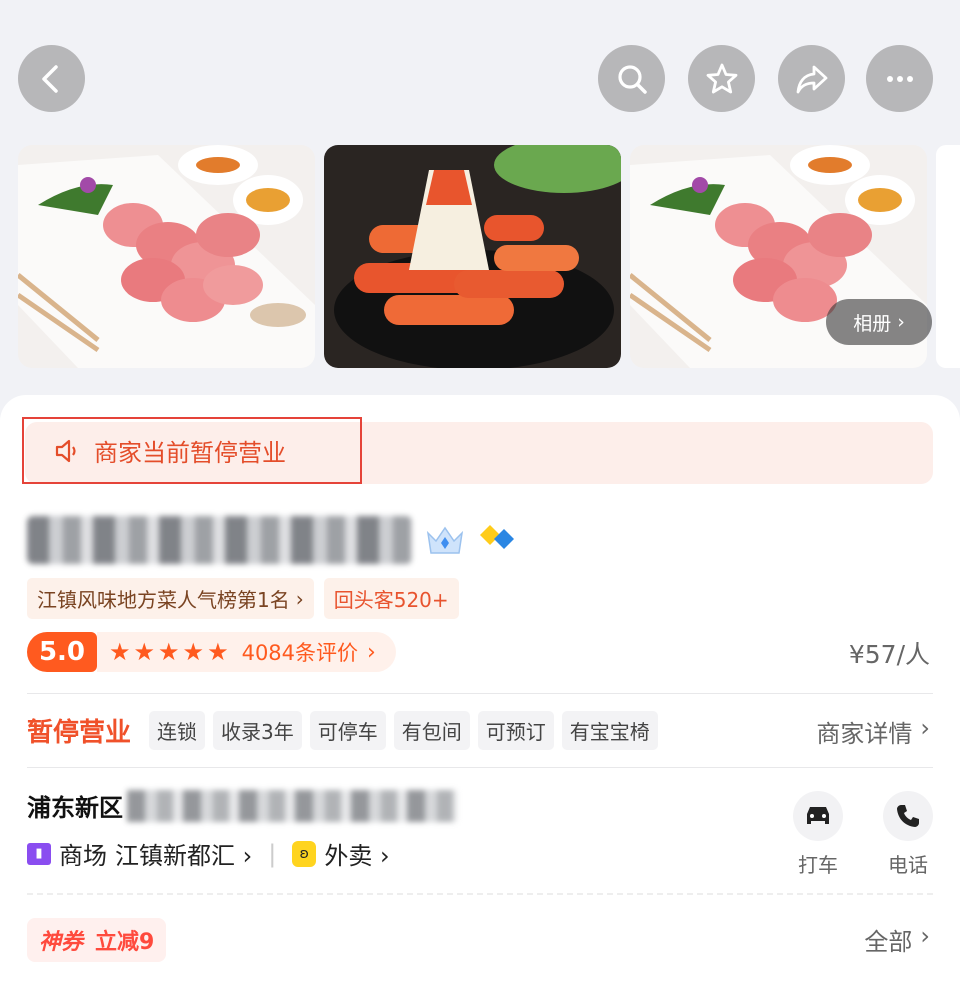  I want to click on feature-tag: 有宝宝椅, so click(609, 730).